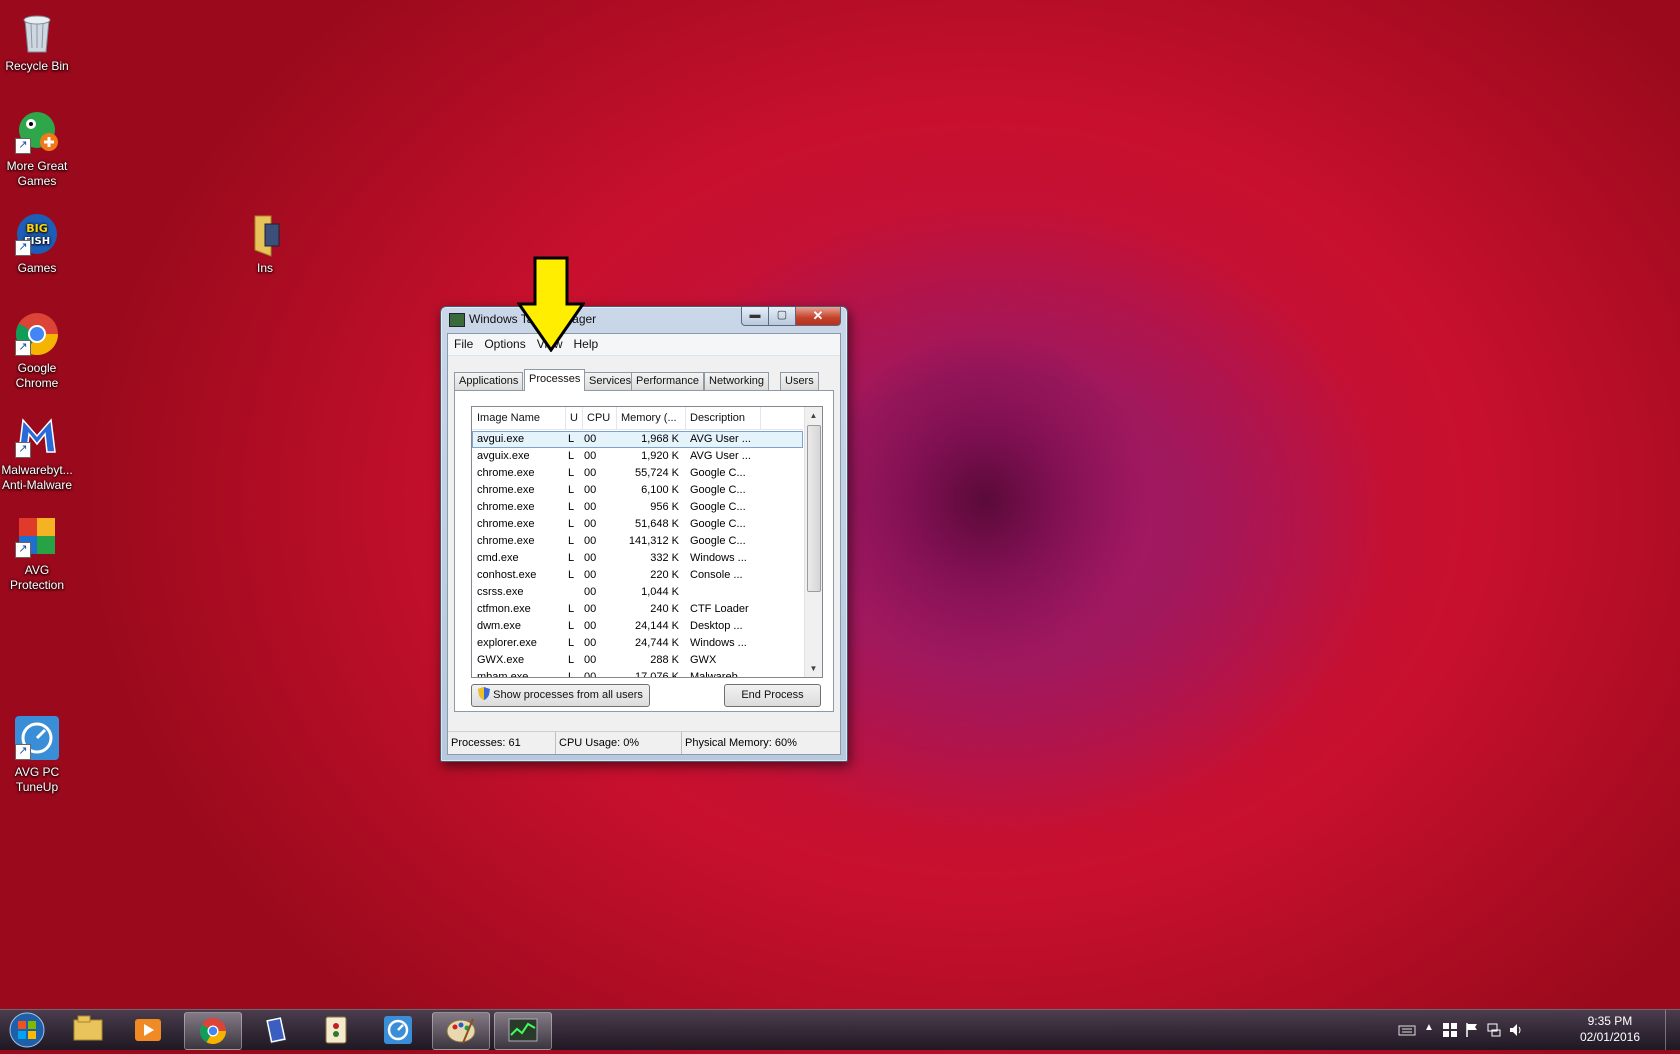 This screenshot has width=1680, height=1054. Describe the element at coordinates (703, 660) in the screenshot. I see `cell-description: GWX` at that location.